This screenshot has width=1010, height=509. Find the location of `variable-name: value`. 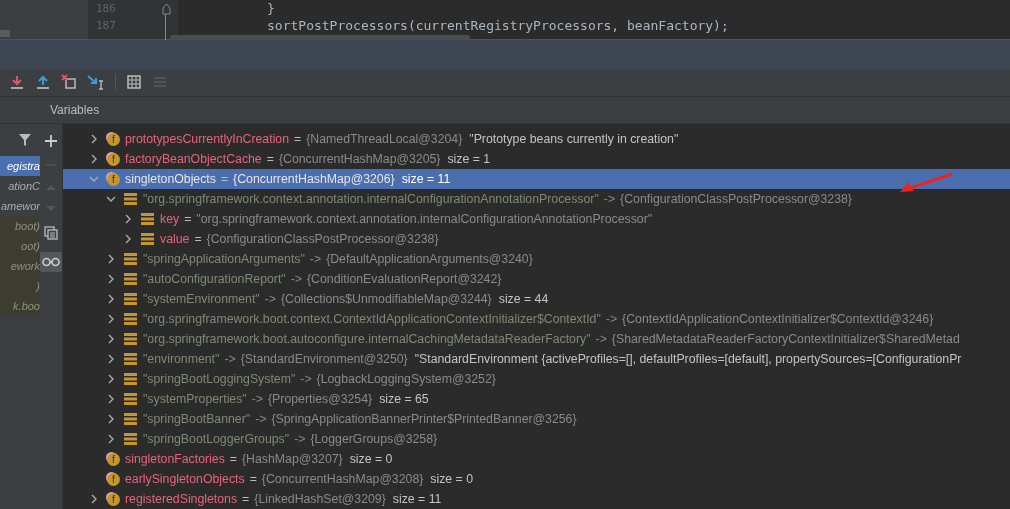

variable-name: value is located at coordinates (175, 239).